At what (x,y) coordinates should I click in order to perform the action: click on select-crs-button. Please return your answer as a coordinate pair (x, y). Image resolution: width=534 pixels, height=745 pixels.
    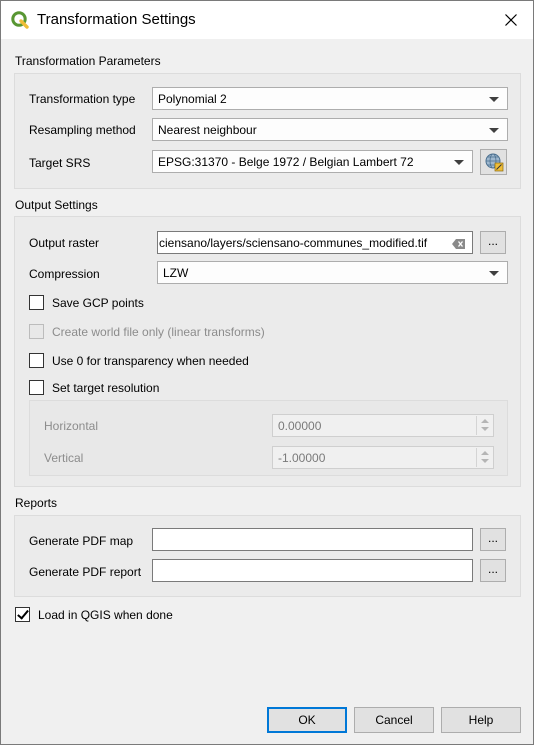
    Looking at the image, I should click on (493, 162).